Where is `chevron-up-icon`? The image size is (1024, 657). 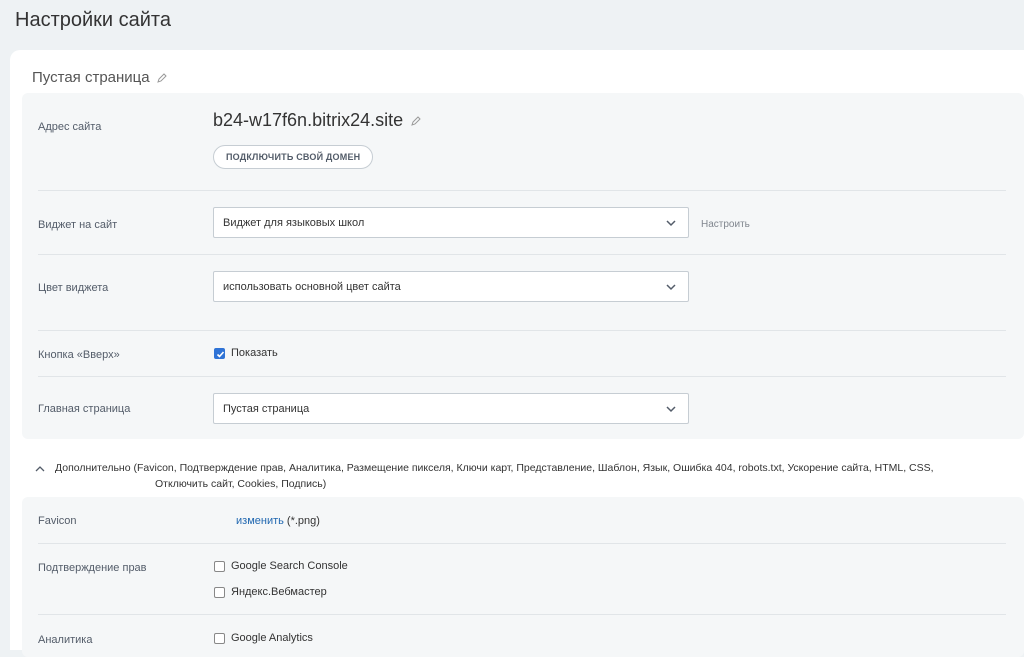
chevron-up-icon is located at coordinates (40, 468).